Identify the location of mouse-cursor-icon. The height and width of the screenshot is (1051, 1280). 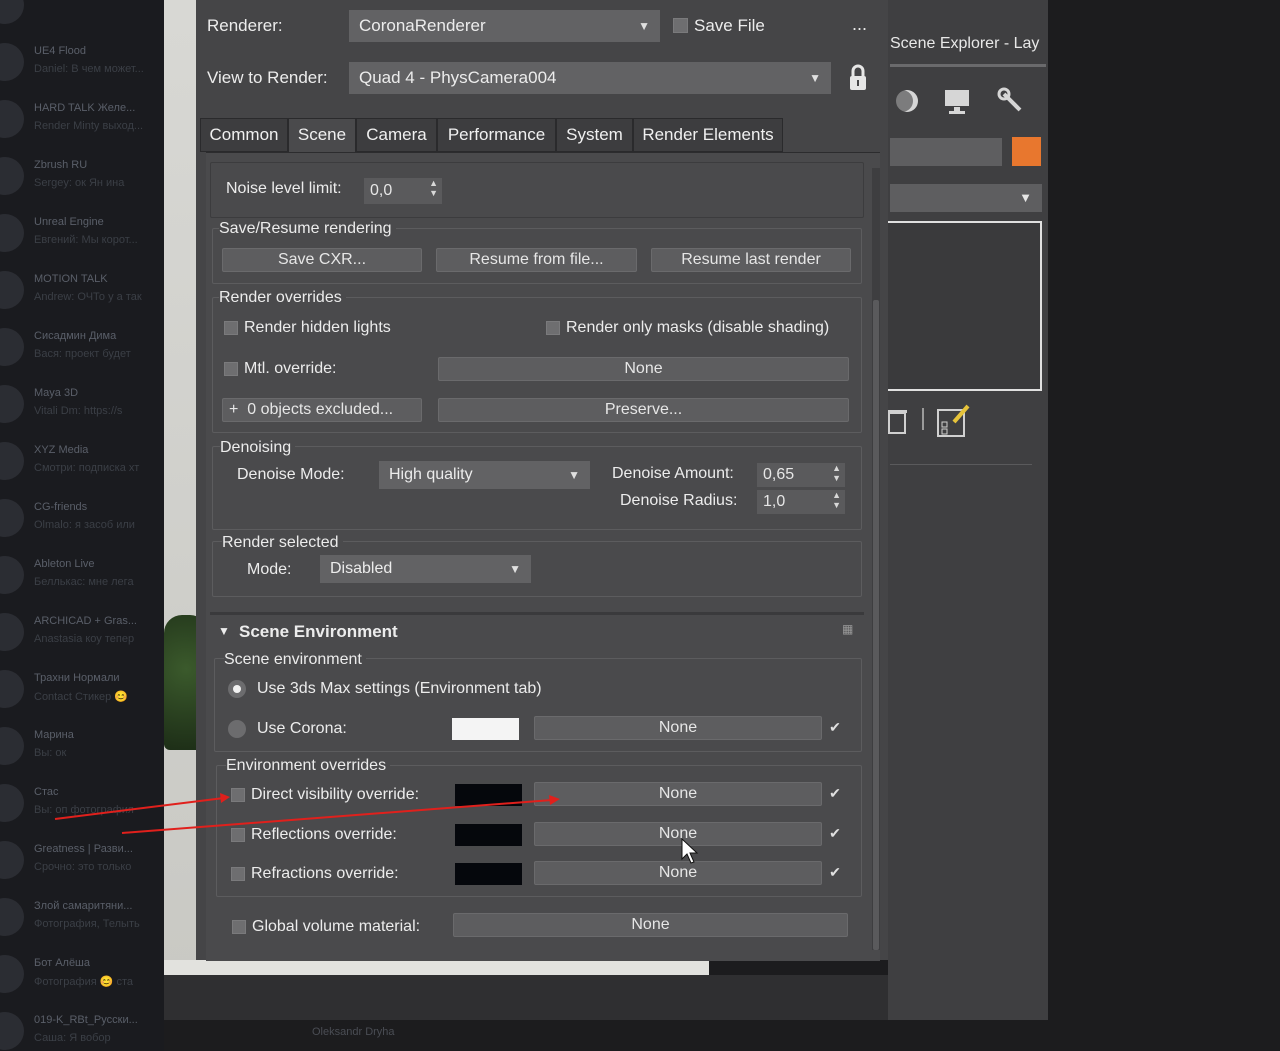
(690, 851).